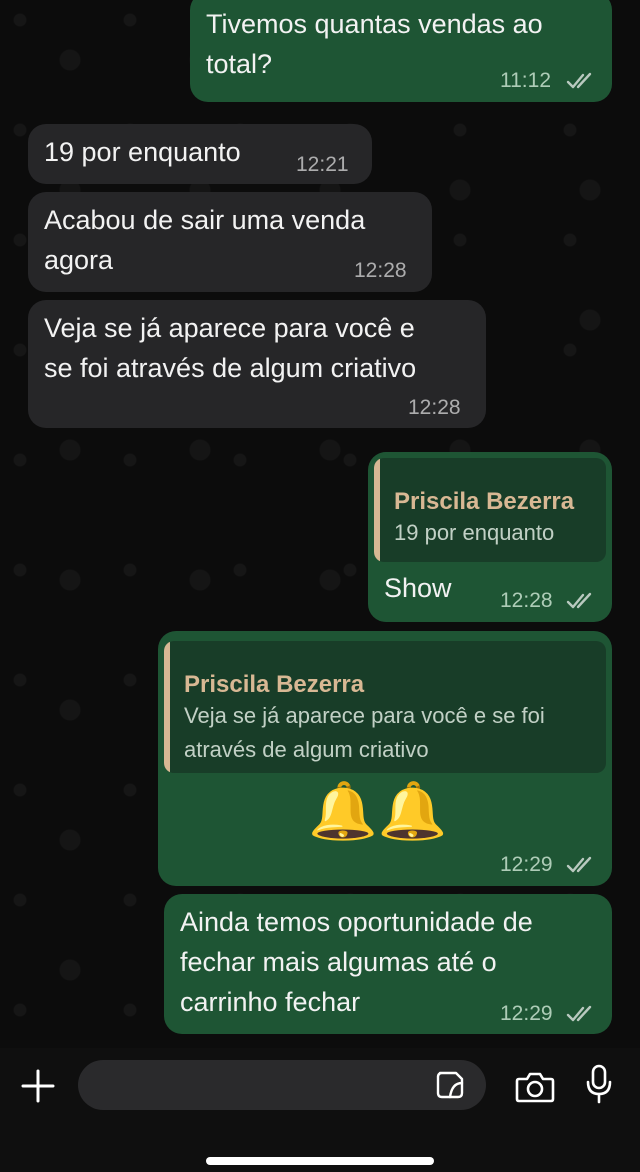  Describe the element at coordinates (282, 1085) in the screenshot. I see `message-input` at that location.